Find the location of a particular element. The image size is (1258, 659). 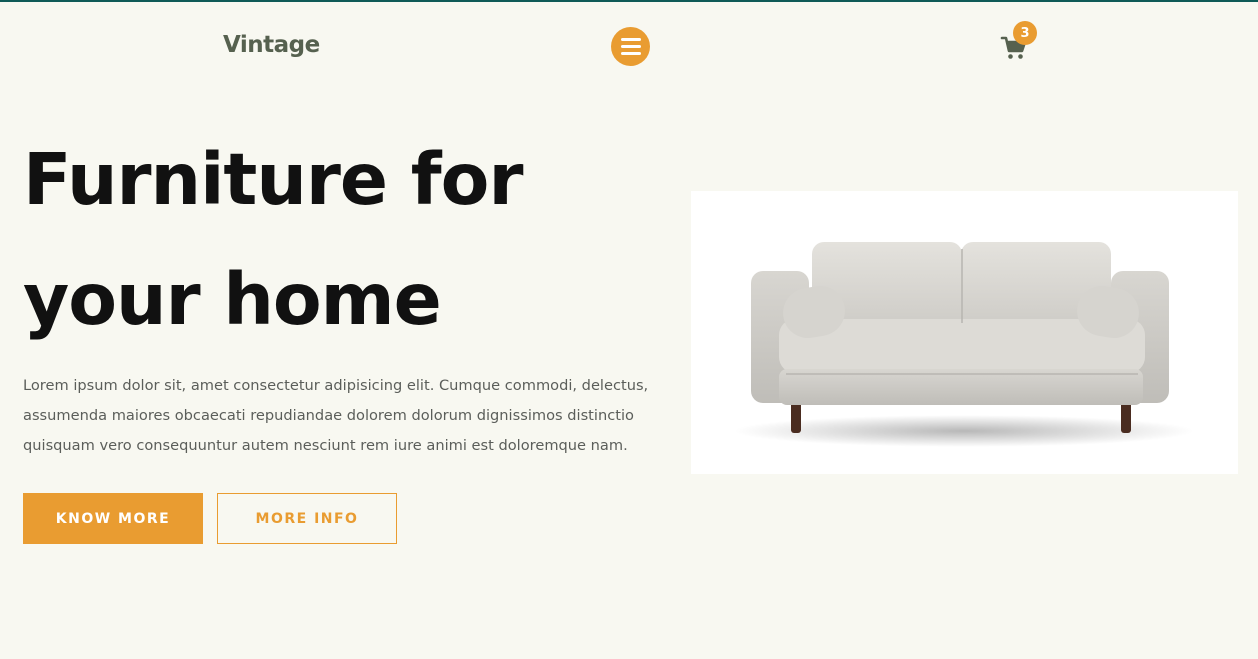

more-info-button: MORE INFO is located at coordinates (307, 518).